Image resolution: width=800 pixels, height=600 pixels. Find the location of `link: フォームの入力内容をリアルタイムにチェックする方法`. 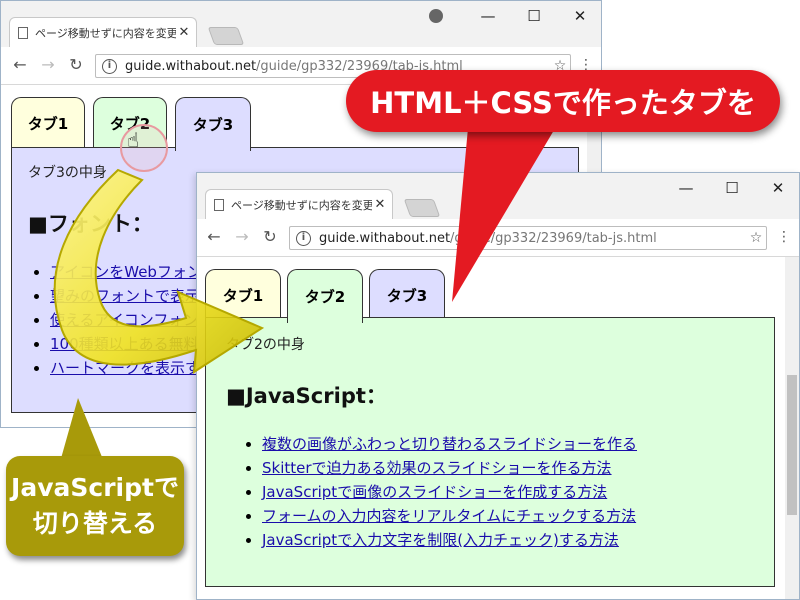

link: フォームの入力内容をリアルタイムにチェックする方法 is located at coordinates (449, 516).